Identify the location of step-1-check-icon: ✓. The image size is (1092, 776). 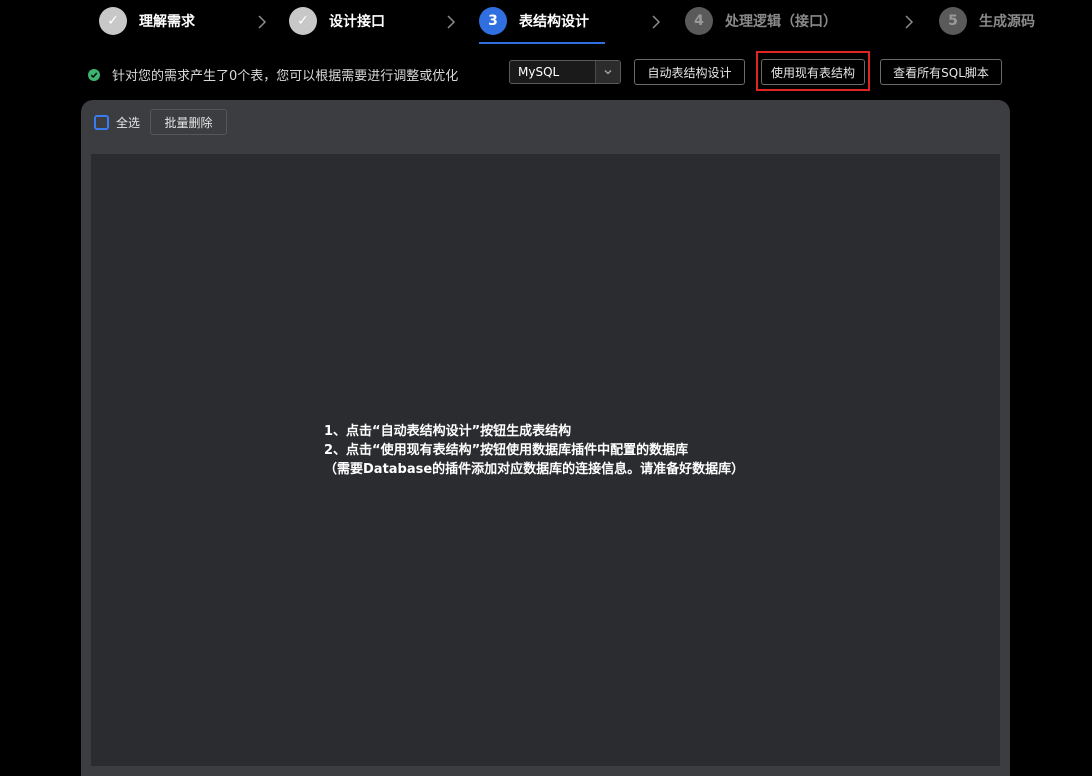
(113, 21).